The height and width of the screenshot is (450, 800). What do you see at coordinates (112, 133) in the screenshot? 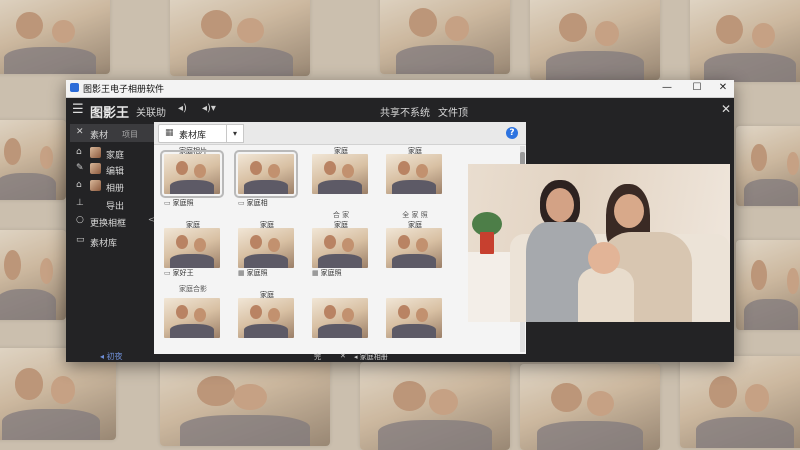
I see `sidebar-item-materials: ✕ 素材 项目` at bounding box center [112, 133].